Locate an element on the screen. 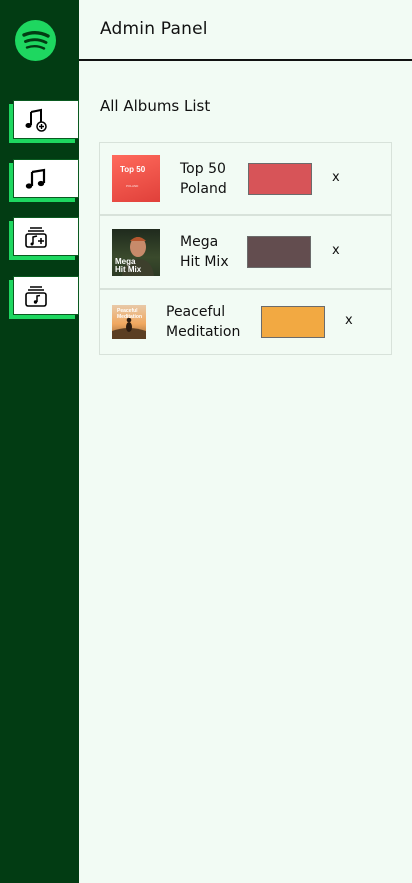 This screenshot has height=883, width=412. sidebar-item-add-album is located at coordinates (46, 236).